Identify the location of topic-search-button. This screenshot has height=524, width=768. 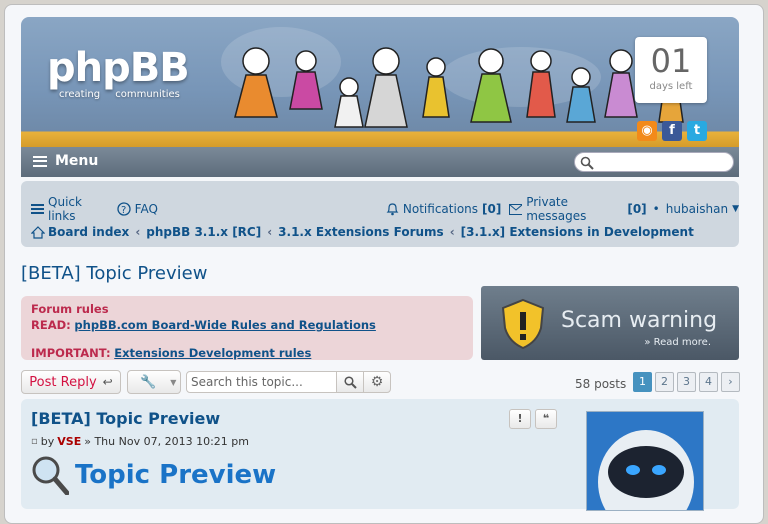
(350, 382).